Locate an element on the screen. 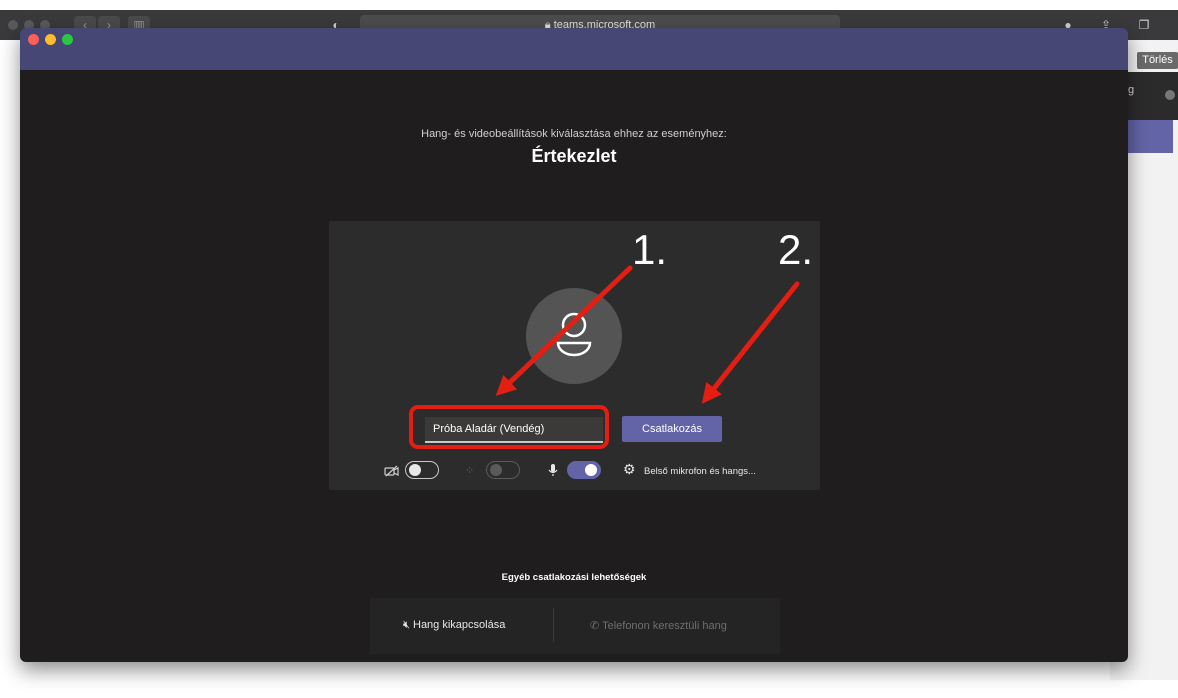 Image resolution: width=1178 pixels, height=698 pixels. name-input-highlight is located at coordinates (509, 427).